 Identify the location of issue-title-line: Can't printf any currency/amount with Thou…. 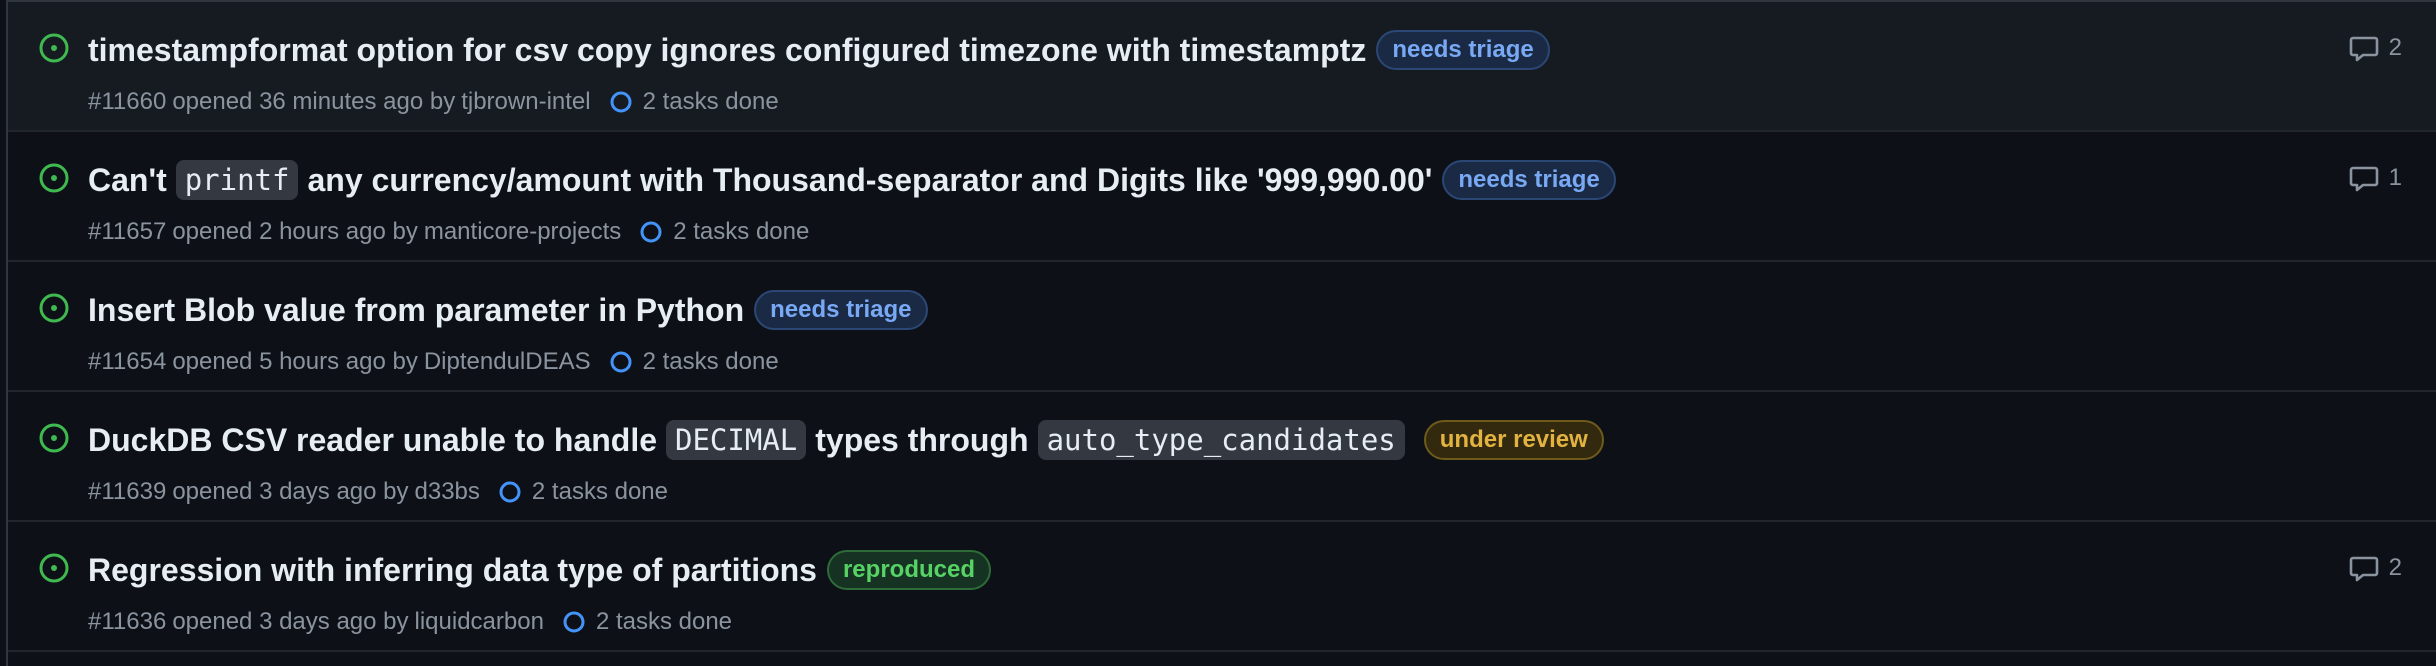
(852, 180).